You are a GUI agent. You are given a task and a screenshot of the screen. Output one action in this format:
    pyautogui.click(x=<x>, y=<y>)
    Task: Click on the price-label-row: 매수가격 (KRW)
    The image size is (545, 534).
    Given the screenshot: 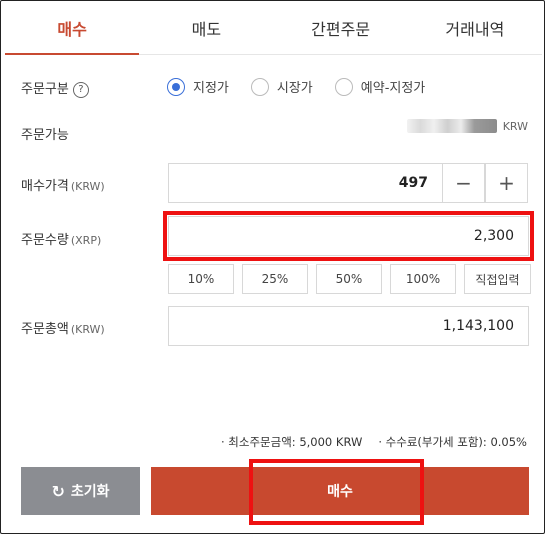 What is the action you would take?
    pyautogui.click(x=63, y=184)
    